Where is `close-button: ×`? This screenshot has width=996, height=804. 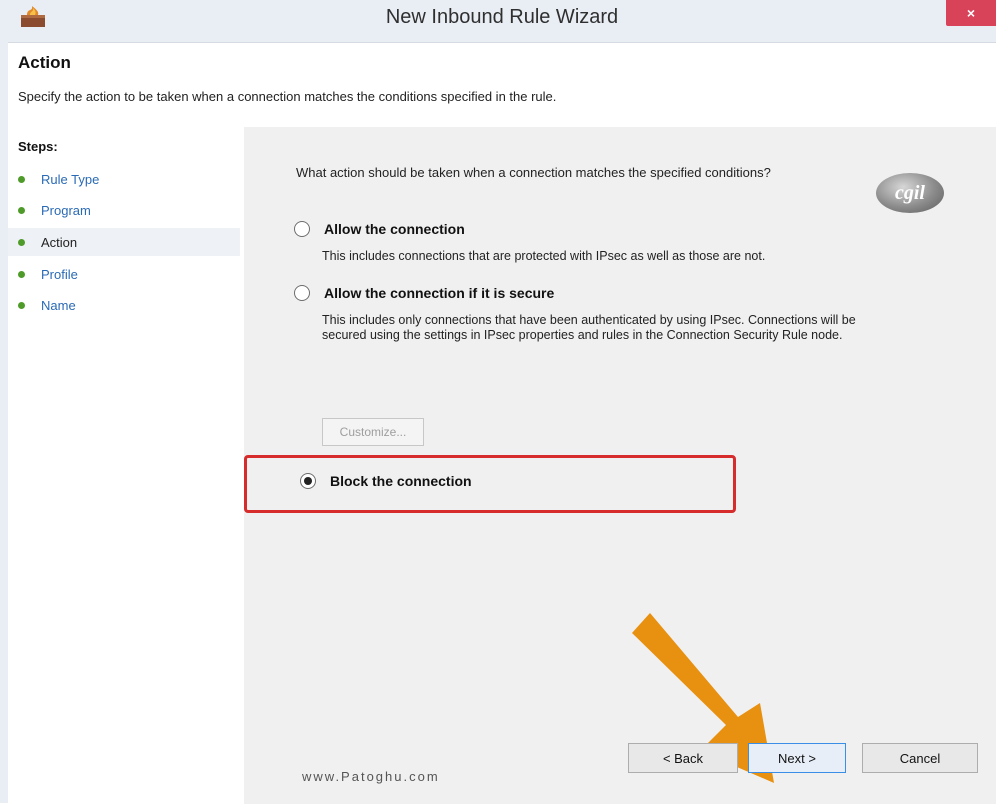 close-button: × is located at coordinates (971, 13).